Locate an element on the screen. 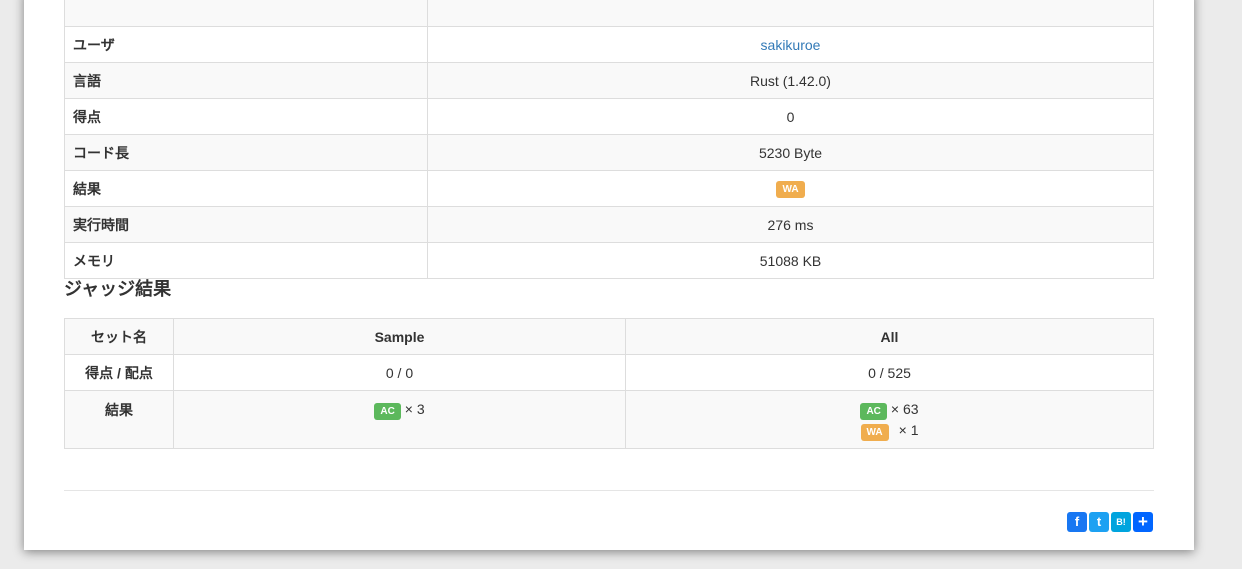 The image size is (1242, 569). result-line: AC × 63 is located at coordinates (889, 410).